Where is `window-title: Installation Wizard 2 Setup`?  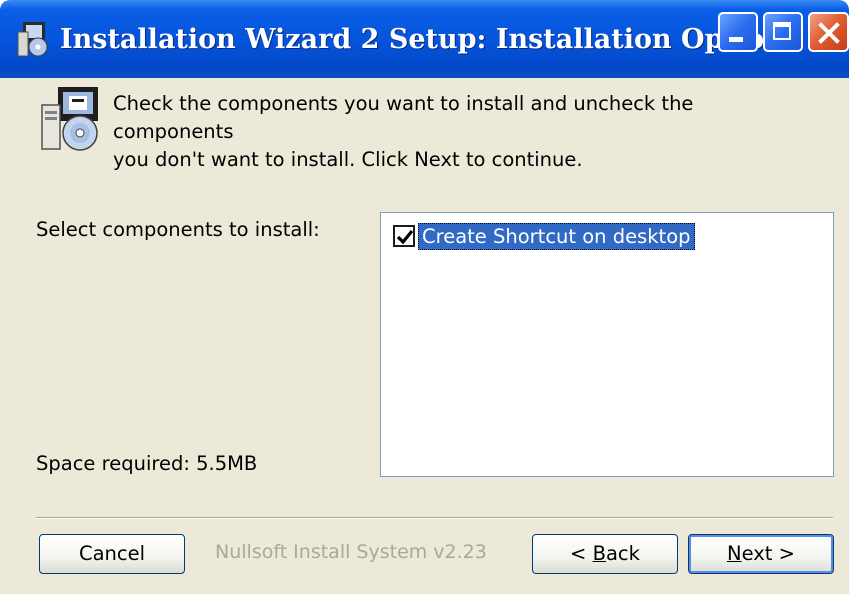
window-title: Installation Wizard 2 Setup is located at coordinates (430, 39).